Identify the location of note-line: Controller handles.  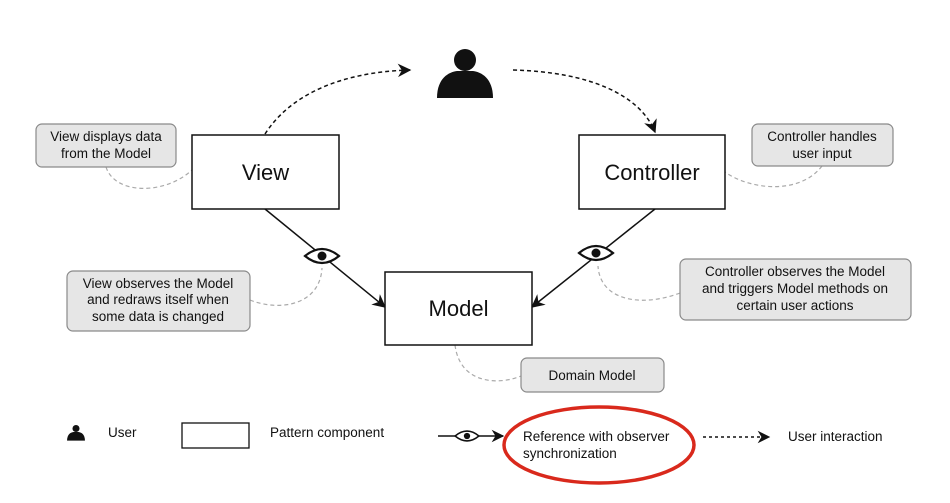
(822, 136).